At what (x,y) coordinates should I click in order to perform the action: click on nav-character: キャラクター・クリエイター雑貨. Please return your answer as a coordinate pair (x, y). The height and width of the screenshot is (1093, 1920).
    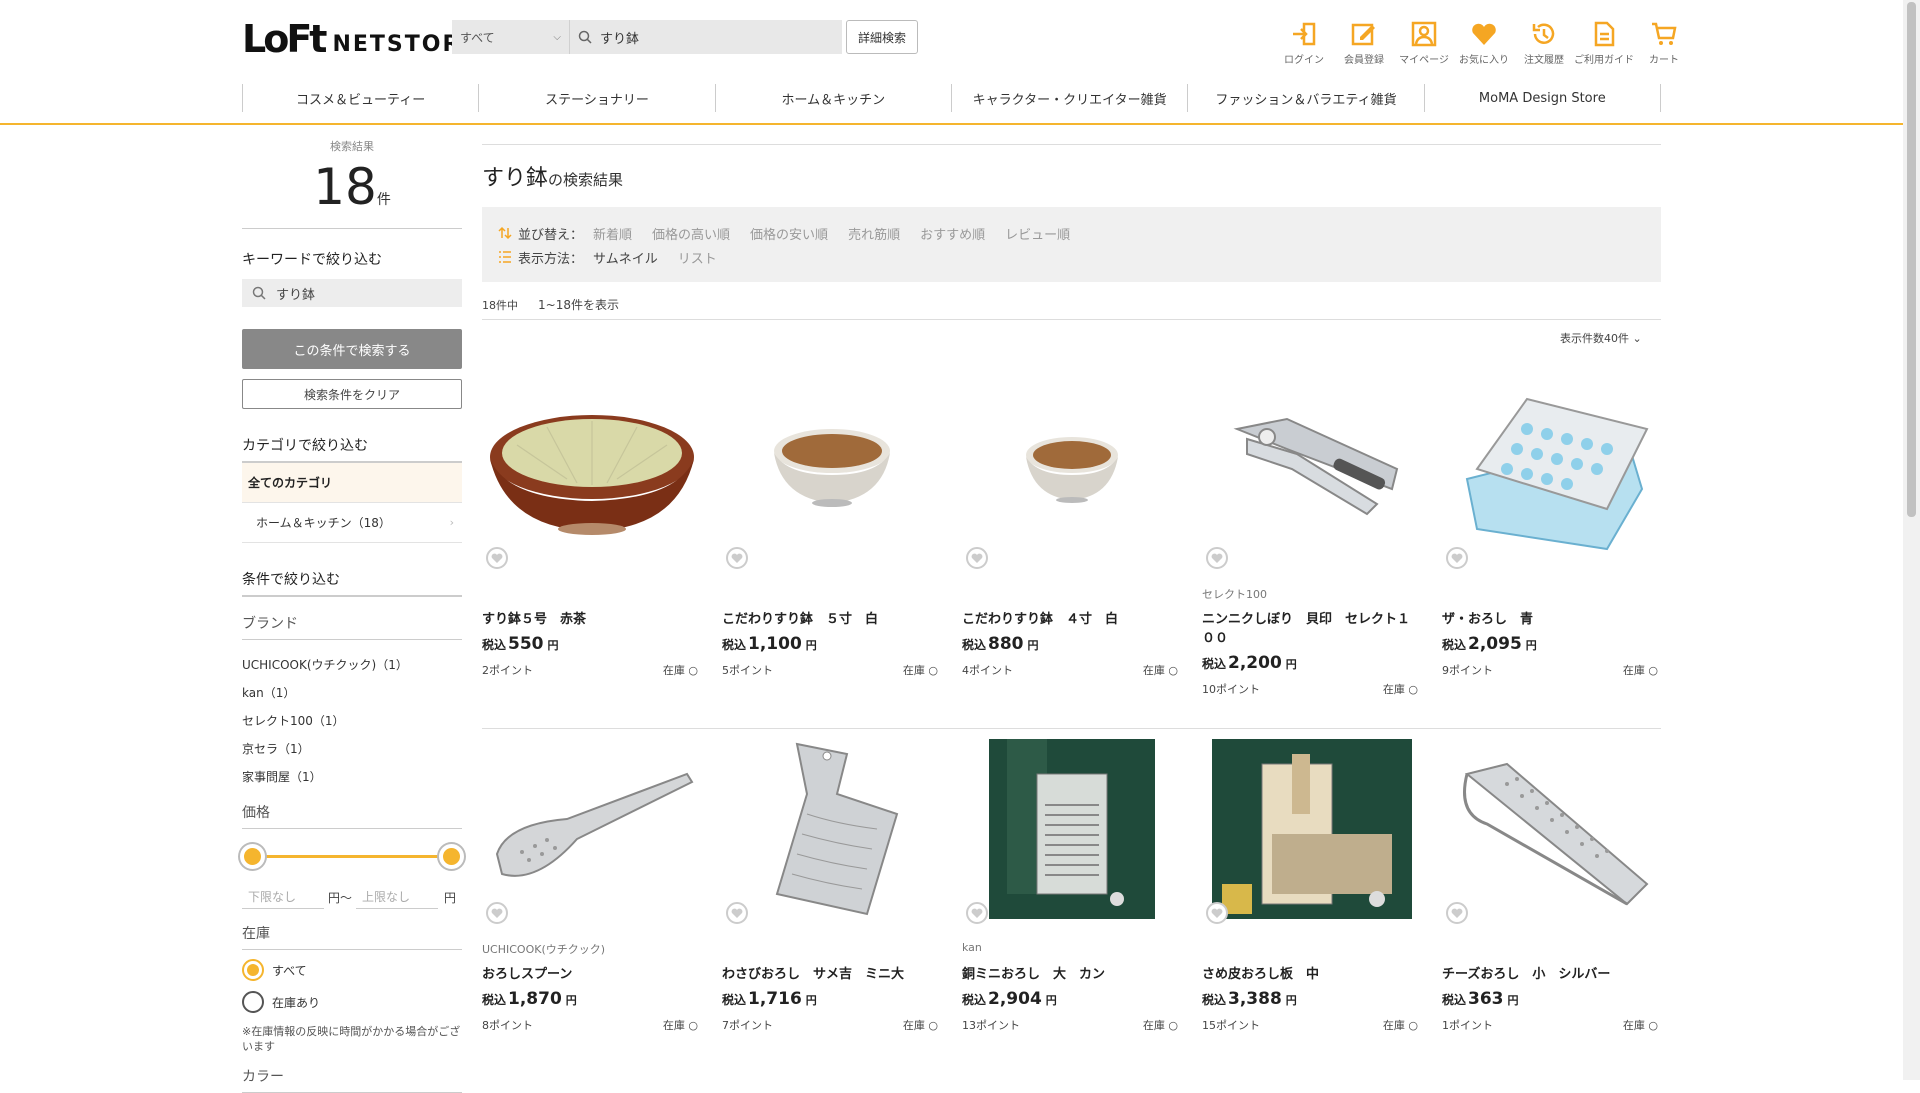
    Looking at the image, I should click on (1070, 98).